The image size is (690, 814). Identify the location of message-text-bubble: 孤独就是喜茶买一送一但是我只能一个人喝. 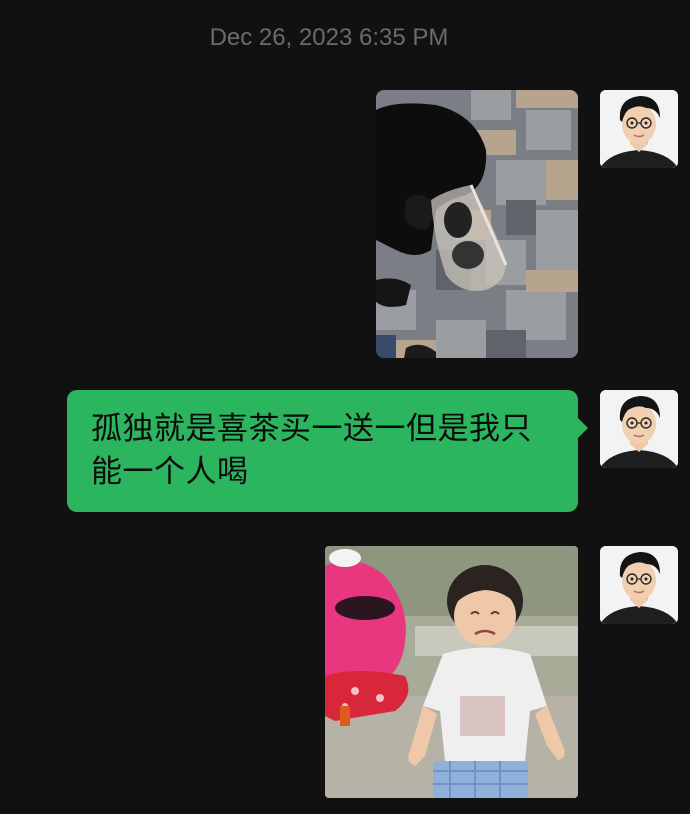
(322, 451).